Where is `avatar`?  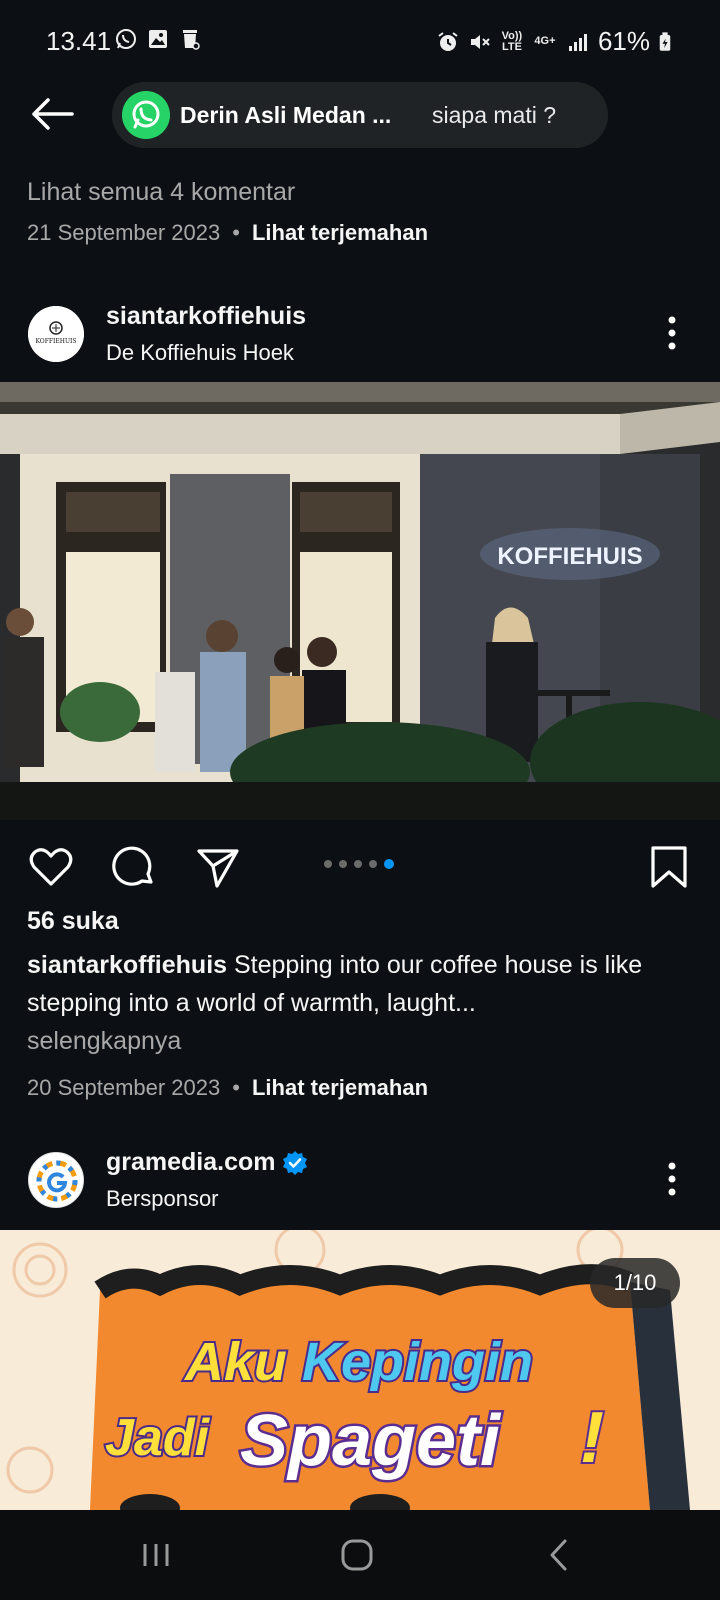 avatar is located at coordinates (56, 1180).